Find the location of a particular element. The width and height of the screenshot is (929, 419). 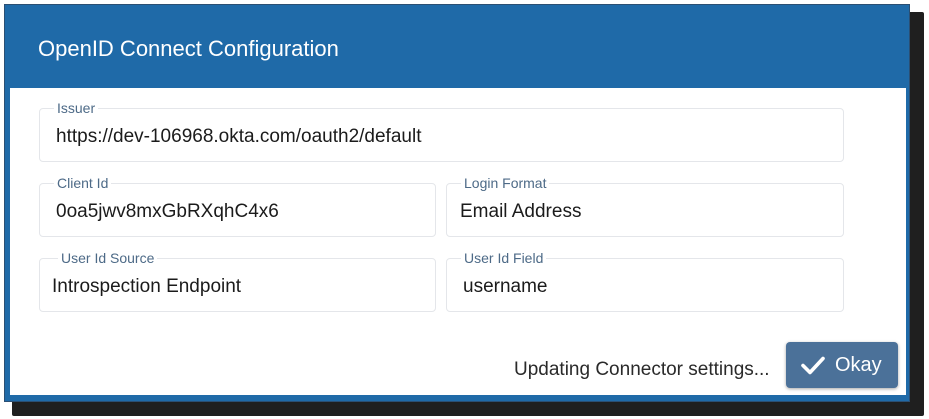

checkmark-icon is located at coordinates (813, 365).